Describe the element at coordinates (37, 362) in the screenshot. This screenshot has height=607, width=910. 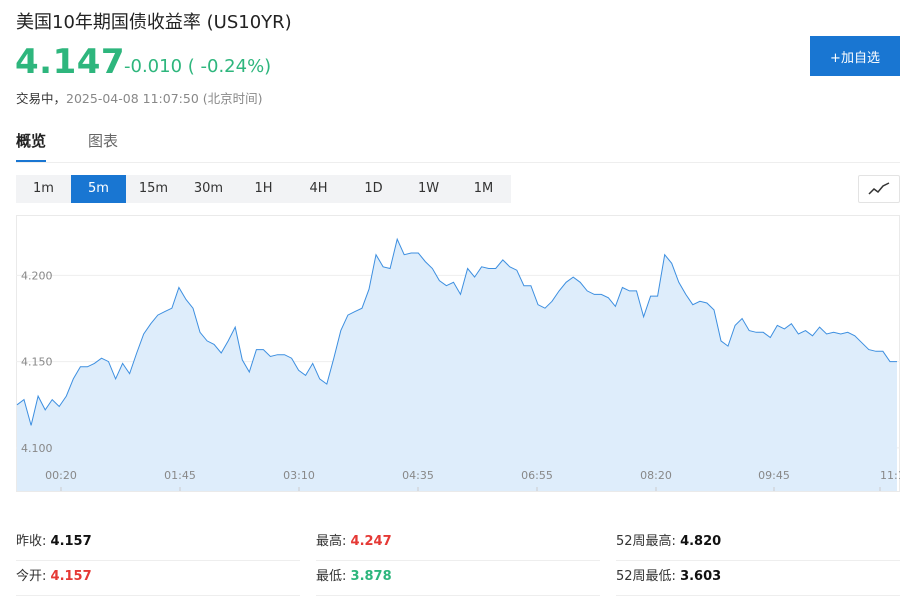
I see `y-tick-label: 4.150` at that location.